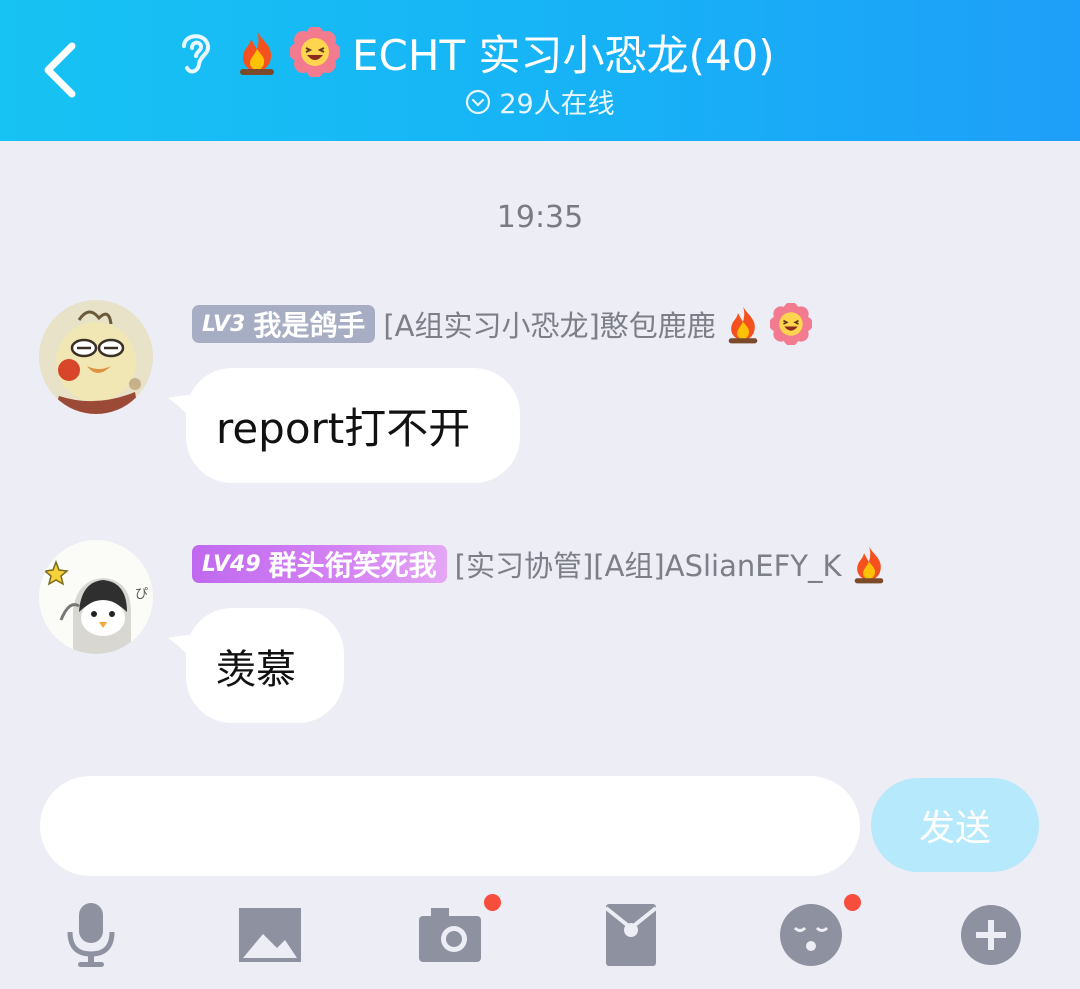 This screenshot has height=989, width=1080. Describe the element at coordinates (631, 935) in the screenshot. I see `red-packet-icon` at that location.